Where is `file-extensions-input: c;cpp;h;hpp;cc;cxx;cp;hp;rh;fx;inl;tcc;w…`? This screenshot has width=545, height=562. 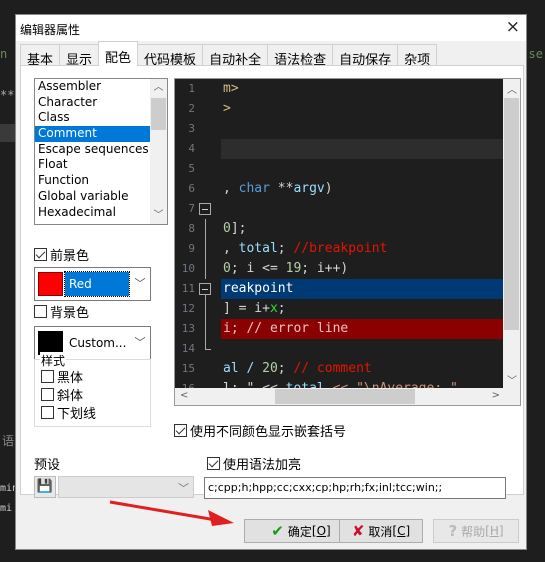 file-extensions-input: c;cpp;h;hpp;cc;cxx;cp;hp;rh;fx;inl;tcc;w… is located at coordinates (355, 488).